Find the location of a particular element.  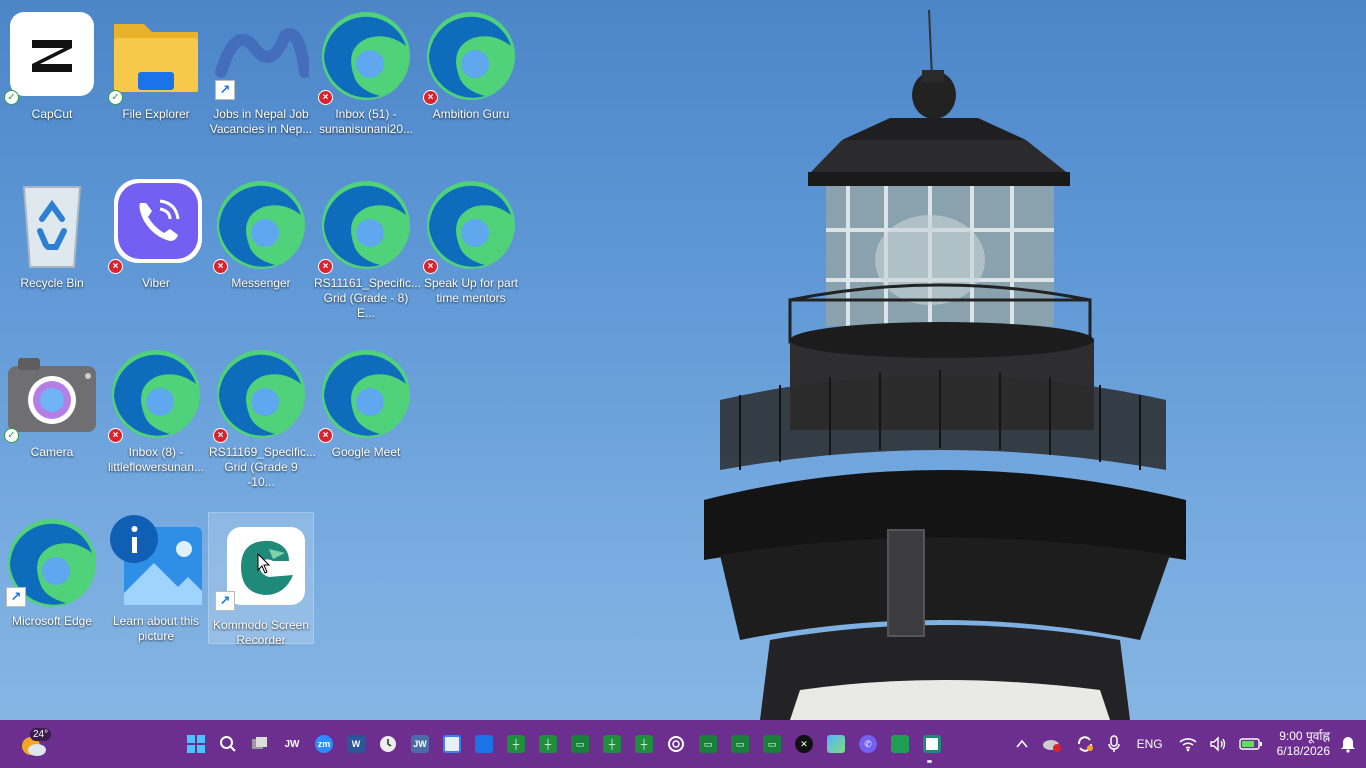

notifications-button is located at coordinates (1351, 744).